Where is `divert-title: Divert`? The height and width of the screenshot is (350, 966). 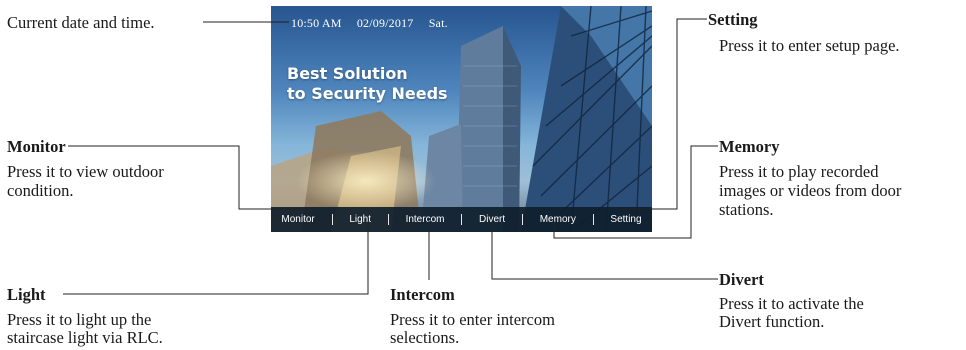
divert-title: Divert is located at coordinates (741, 279).